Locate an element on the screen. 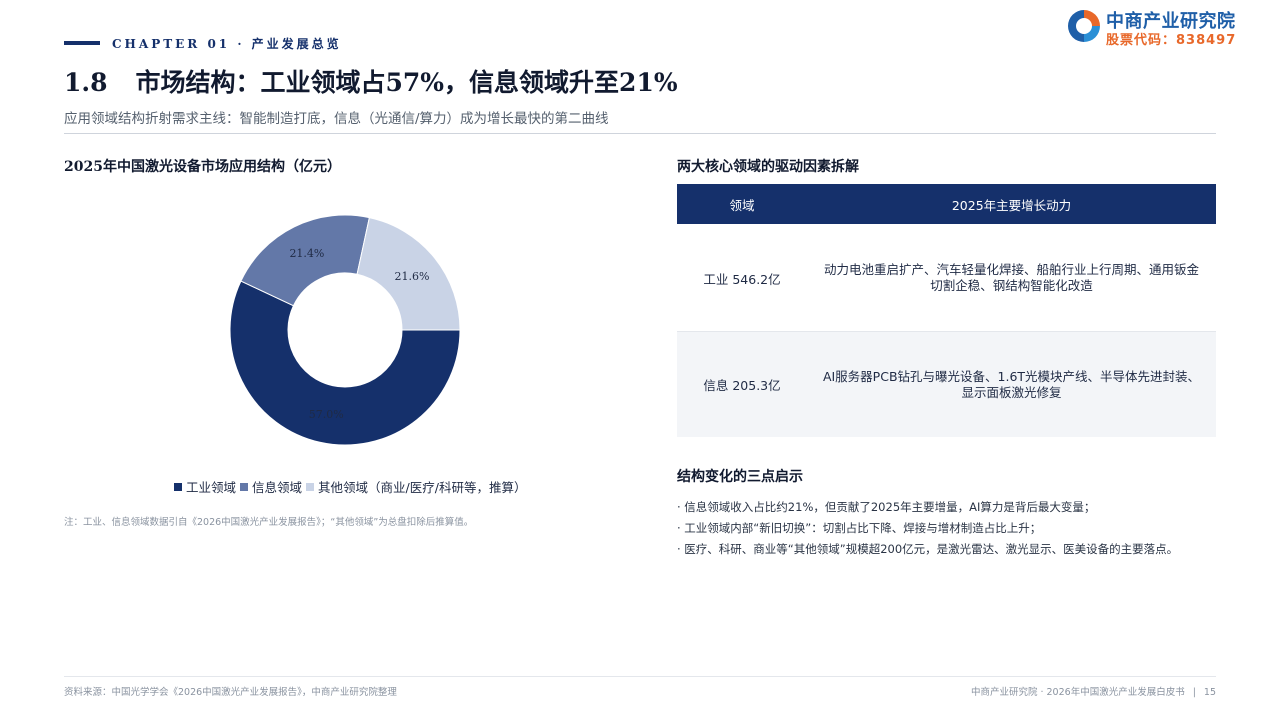 The height and width of the screenshot is (720, 1280). slice-label-other: 21.6% is located at coordinates (411, 276).